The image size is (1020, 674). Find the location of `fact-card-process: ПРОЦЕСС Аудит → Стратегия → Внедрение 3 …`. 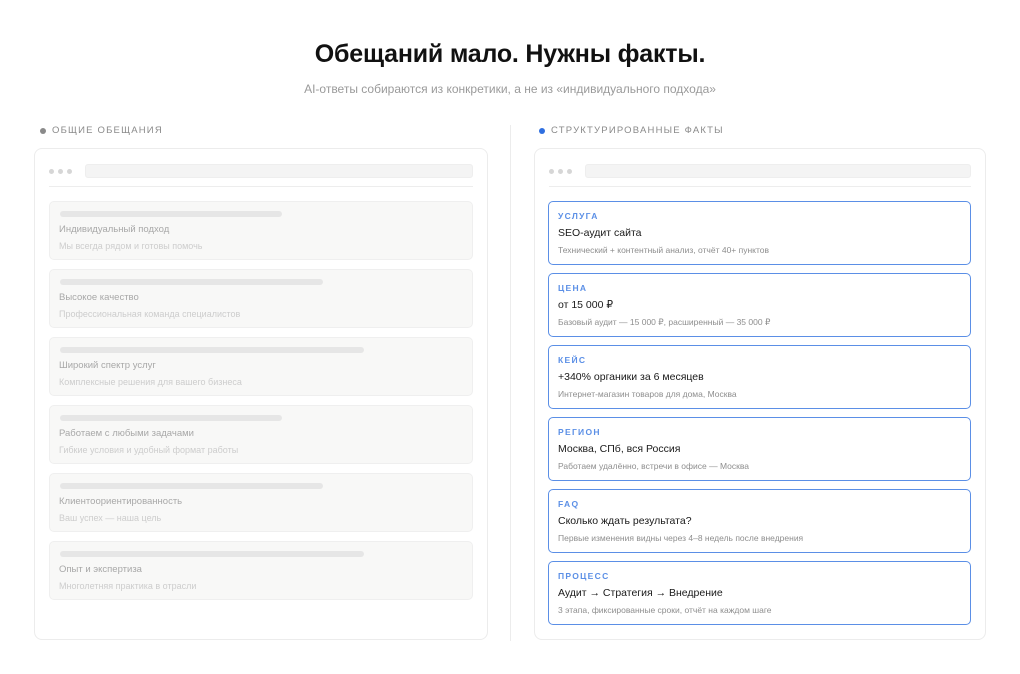

fact-card-process: ПРОЦЕСС Аудит → Стратегия → Внедрение 3 … is located at coordinates (759, 593).